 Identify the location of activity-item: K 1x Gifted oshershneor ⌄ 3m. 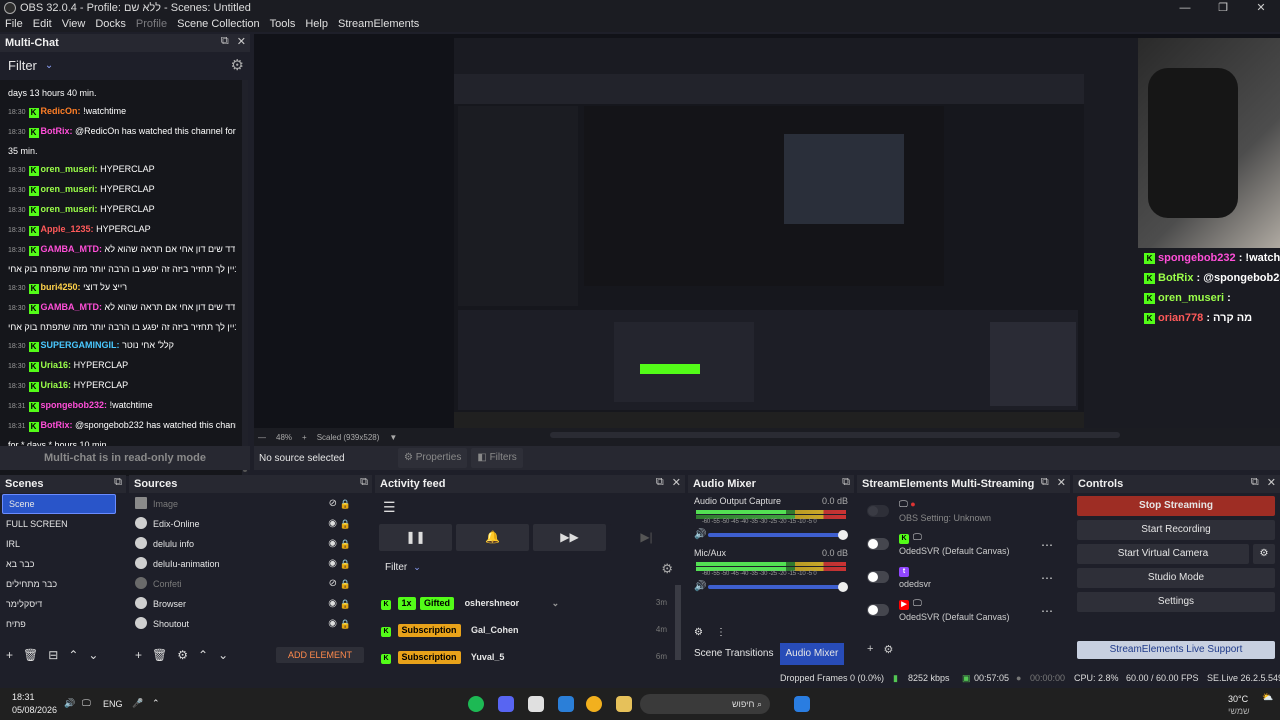
(526, 603).